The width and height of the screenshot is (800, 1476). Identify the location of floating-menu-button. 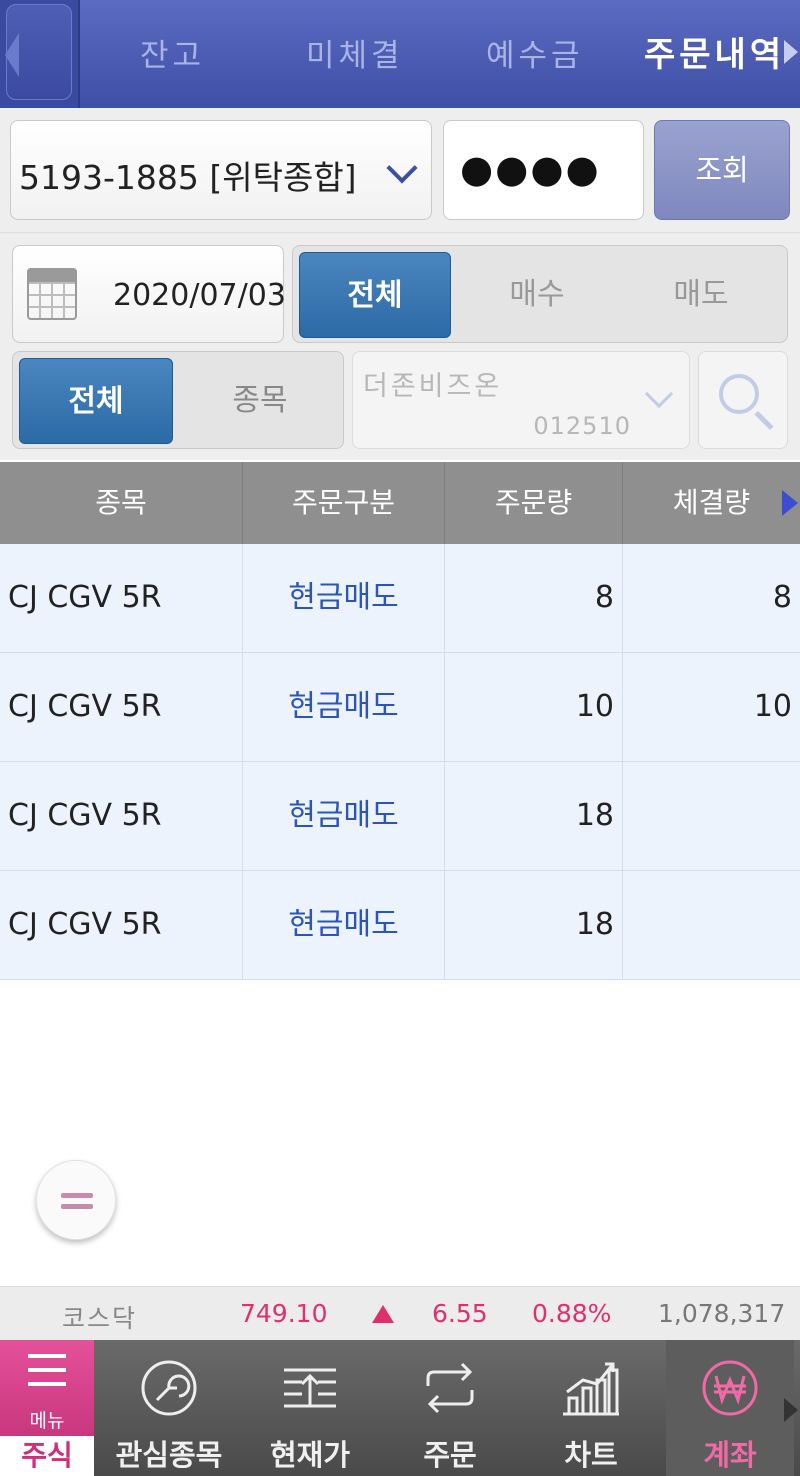
(76, 1200).